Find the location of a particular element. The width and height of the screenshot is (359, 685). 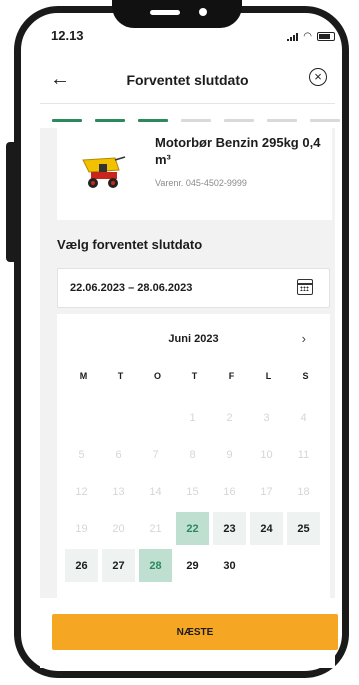

weekday-header: MTOTFLS is located at coordinates (194, 376).